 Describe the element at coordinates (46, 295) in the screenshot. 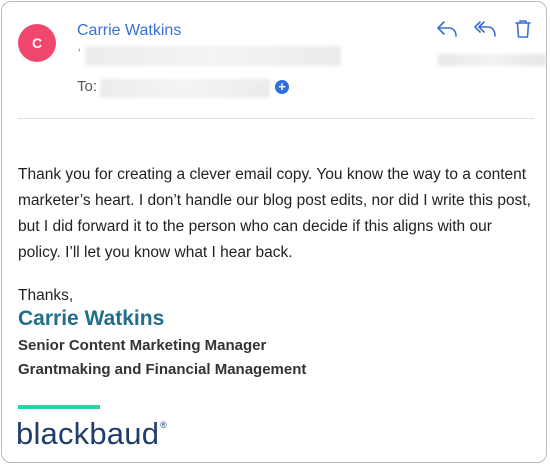

I see `signature-closing: Thanks,` at that location.